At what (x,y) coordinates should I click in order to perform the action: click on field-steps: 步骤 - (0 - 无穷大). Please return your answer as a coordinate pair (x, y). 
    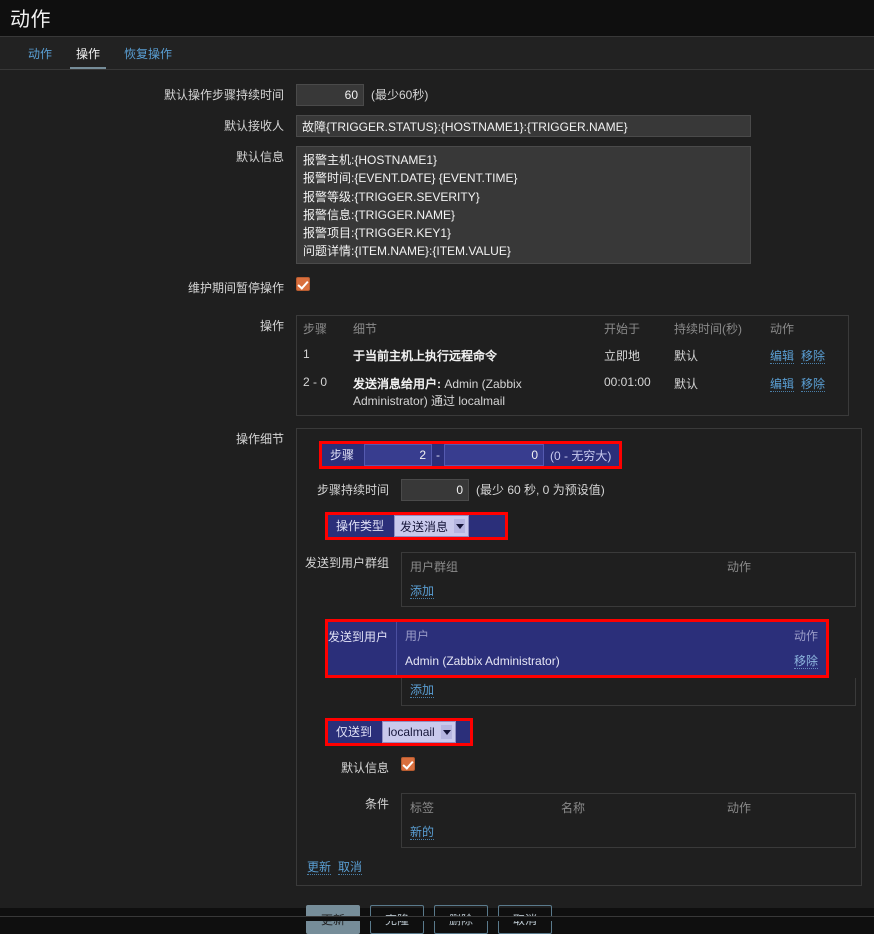
    Looking at the image, I should click on (579, 455).